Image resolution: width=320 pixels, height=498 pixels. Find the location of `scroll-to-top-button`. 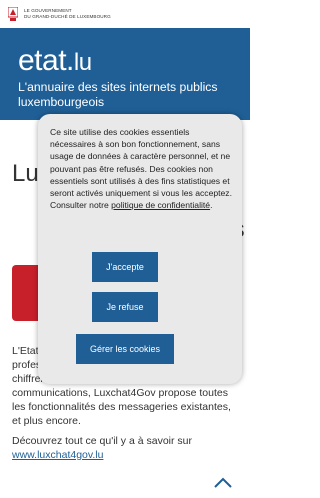

scroll-to-top-button is located at coordinates (223, 483).